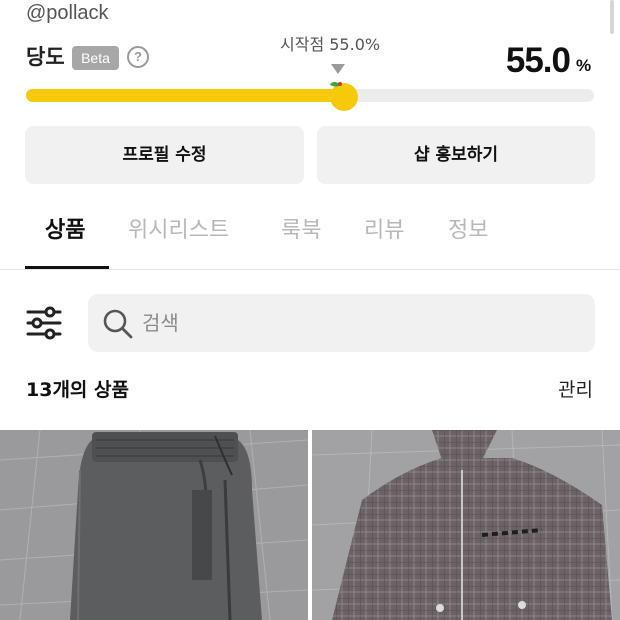 Image resolution: width=620 pixels, height=620 pixels. Describe the element at coordinates (330, 44) in the screenshot. I see `start-point-label: 시작점 55.0%` at that location.